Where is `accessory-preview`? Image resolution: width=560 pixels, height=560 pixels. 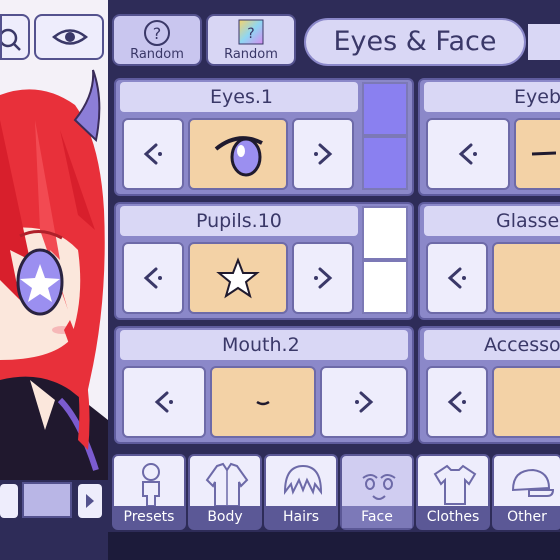
accessory-preview is located at coordinates (526, 402).